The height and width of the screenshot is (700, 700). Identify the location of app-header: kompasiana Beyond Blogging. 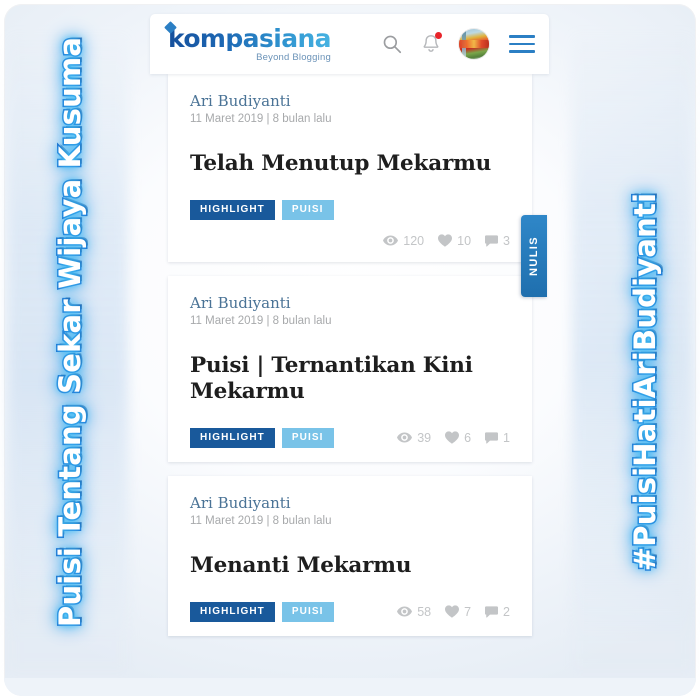
(349, 44).